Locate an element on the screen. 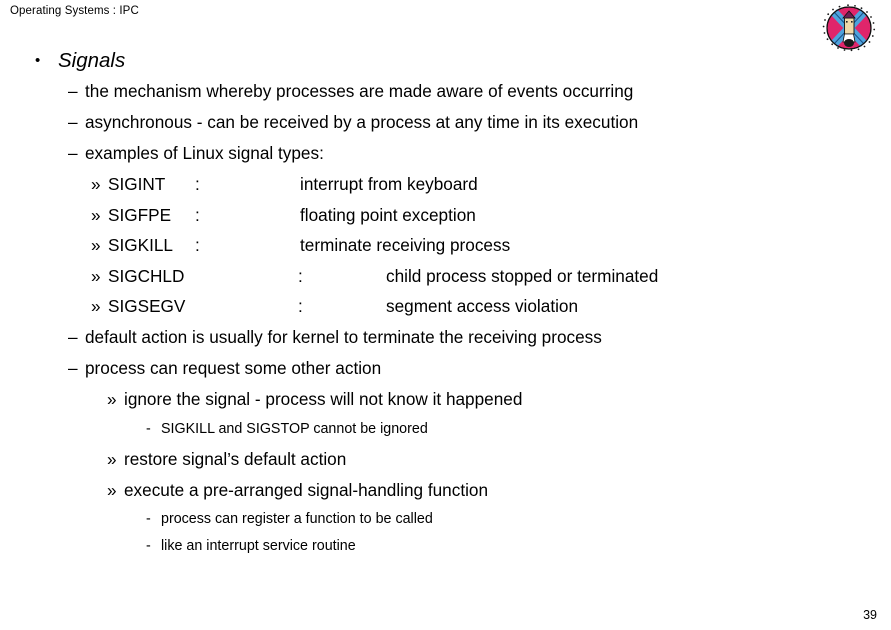 Image resolution: width=891 pixels, height=630 pixels. page-title: Signals is located at coordinates (92, 60).